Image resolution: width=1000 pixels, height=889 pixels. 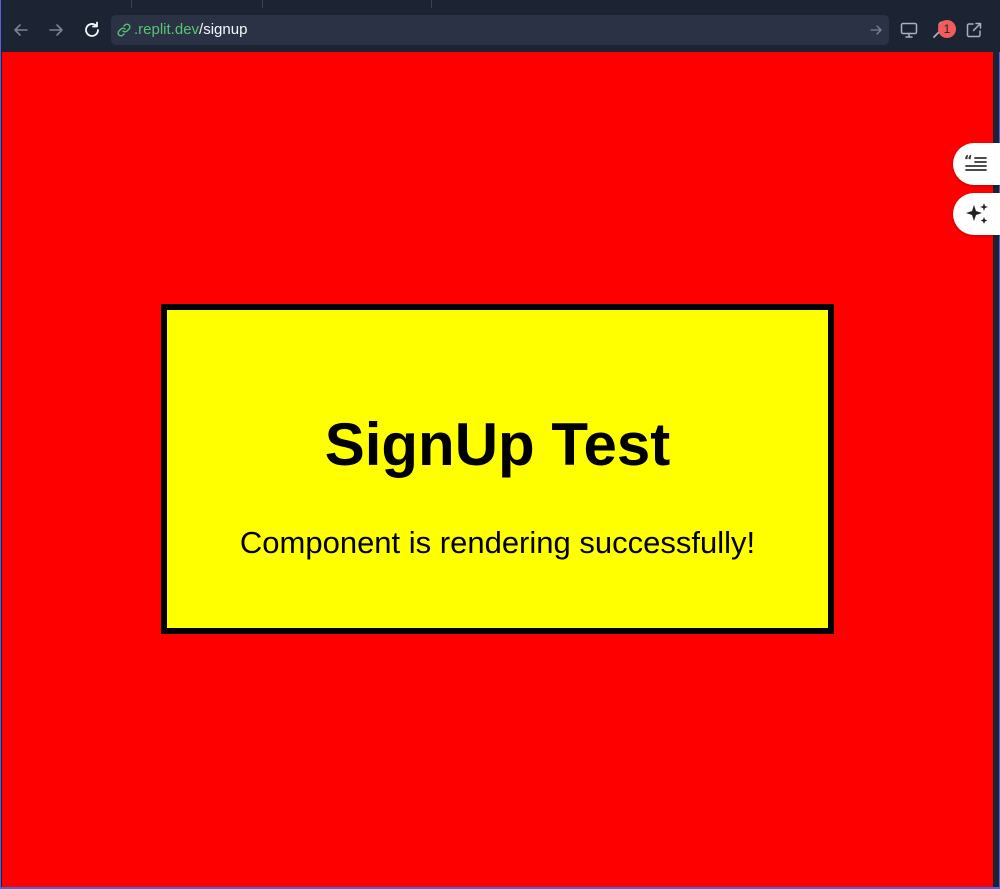 I want to click on ai-assist-button, so click(x=976, y=214).